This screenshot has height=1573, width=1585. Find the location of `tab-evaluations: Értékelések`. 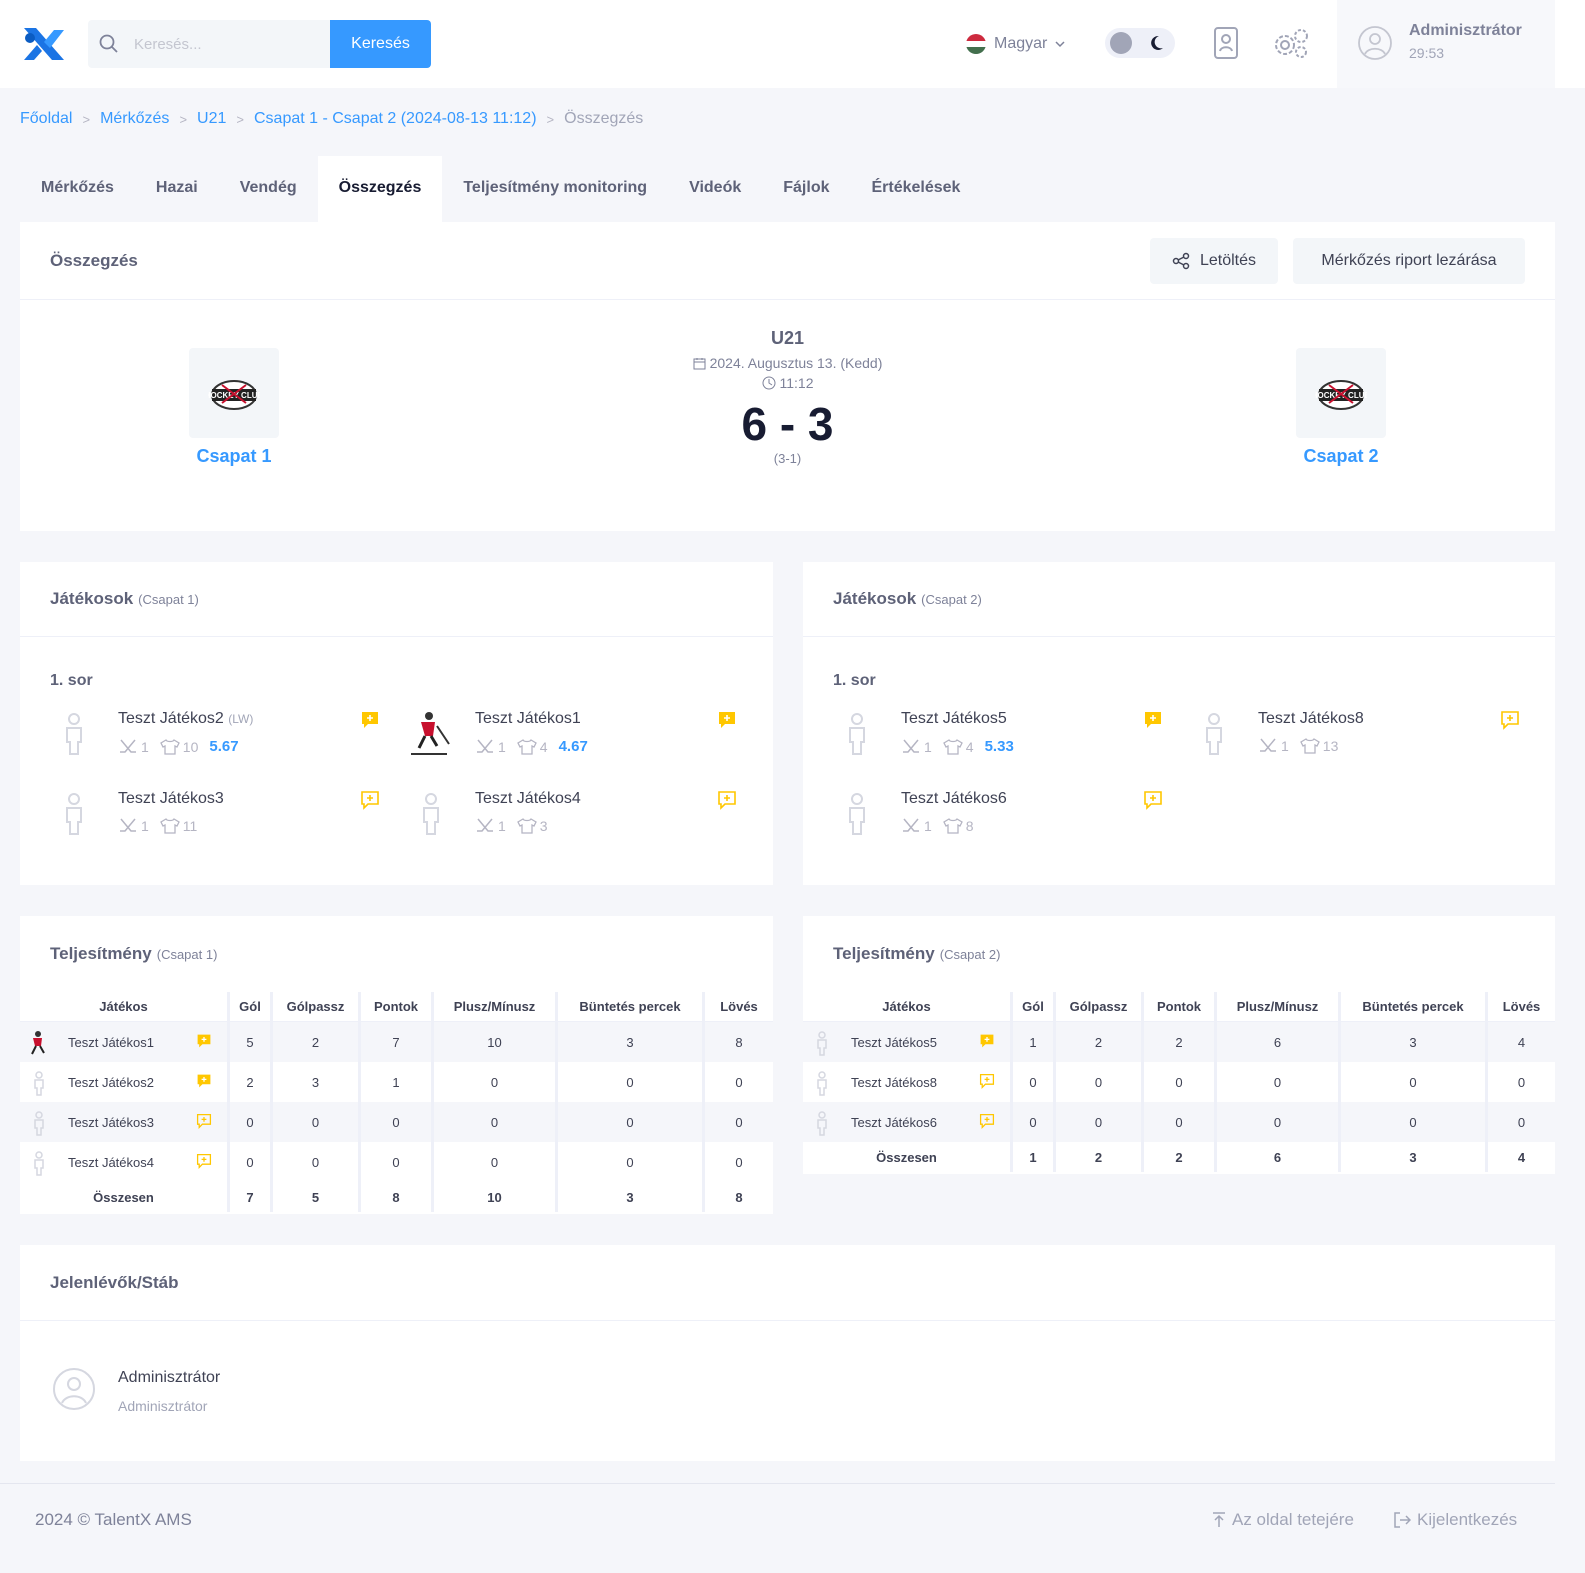

tab-evaluations: Értékelések is located at coordinates (915, 189).